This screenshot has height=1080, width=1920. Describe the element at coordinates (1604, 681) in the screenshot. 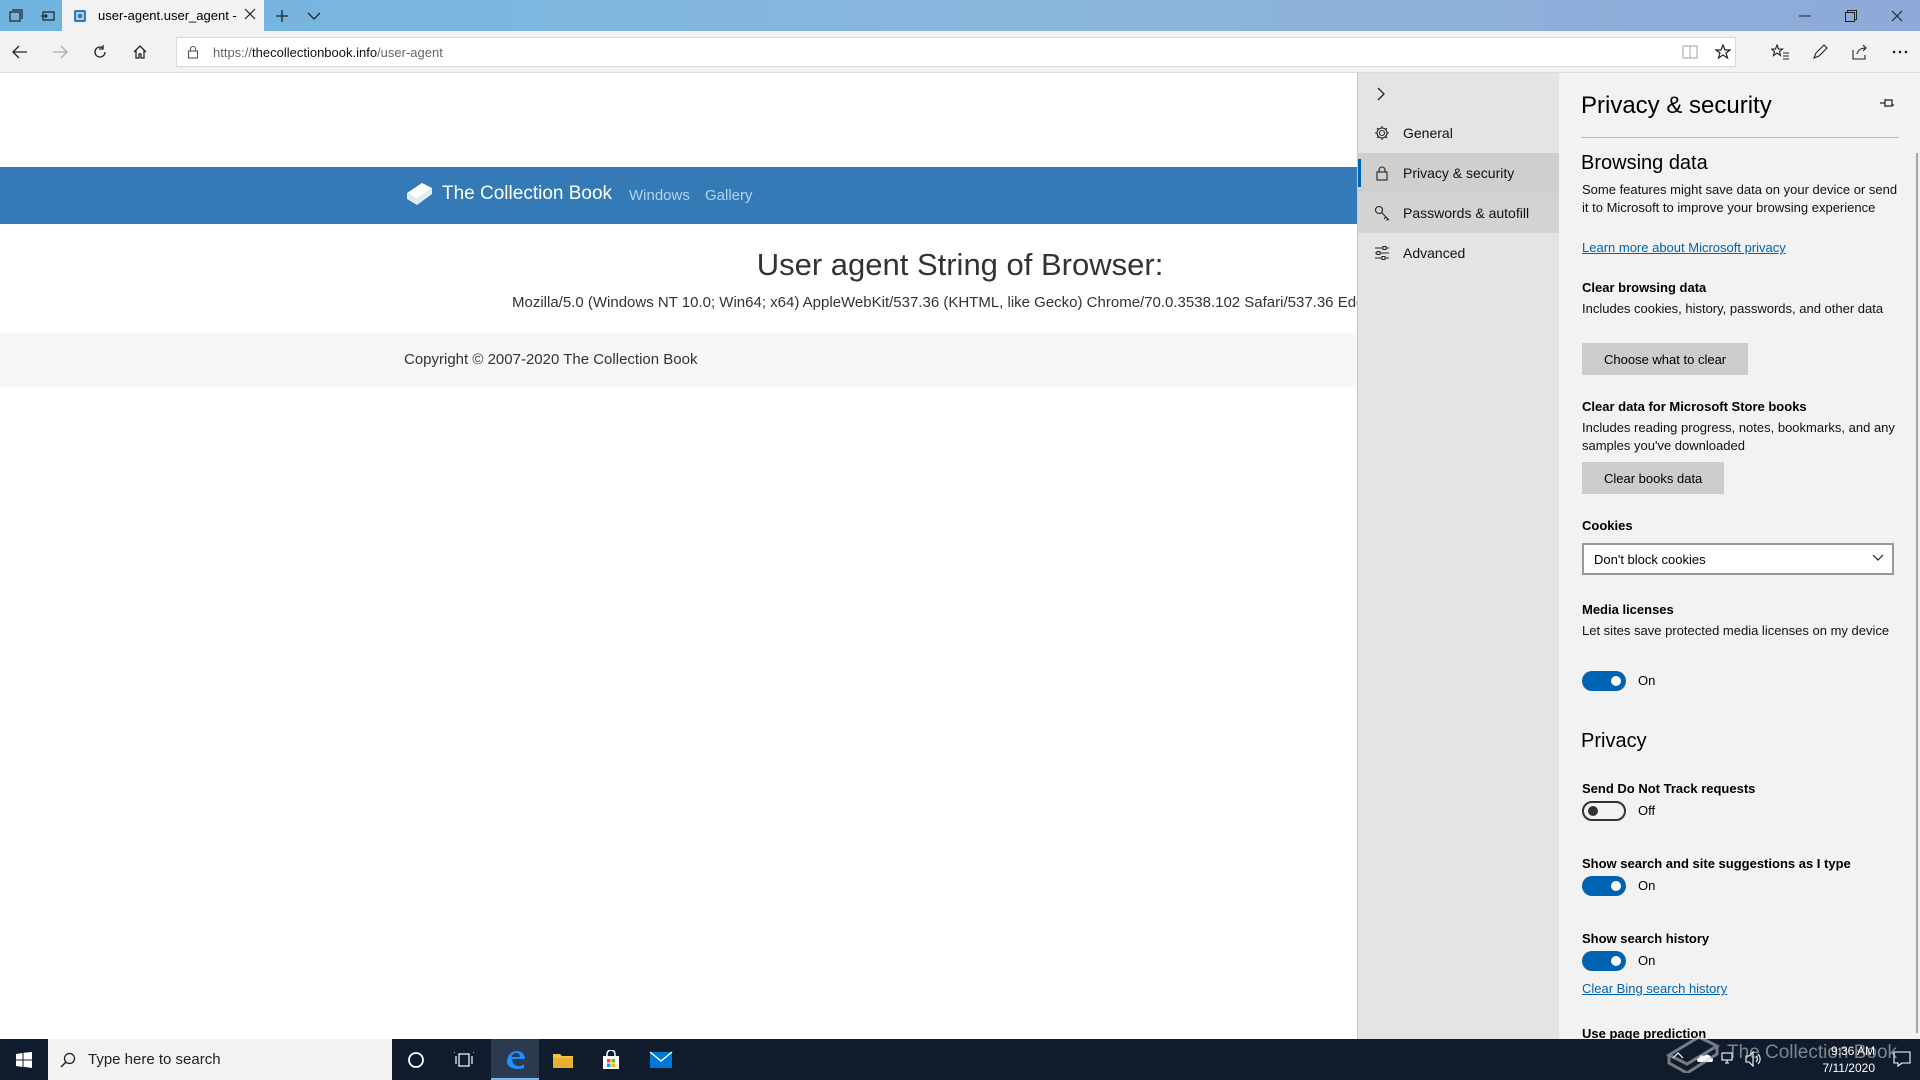

I see `media-licenses-toggle` at that location.